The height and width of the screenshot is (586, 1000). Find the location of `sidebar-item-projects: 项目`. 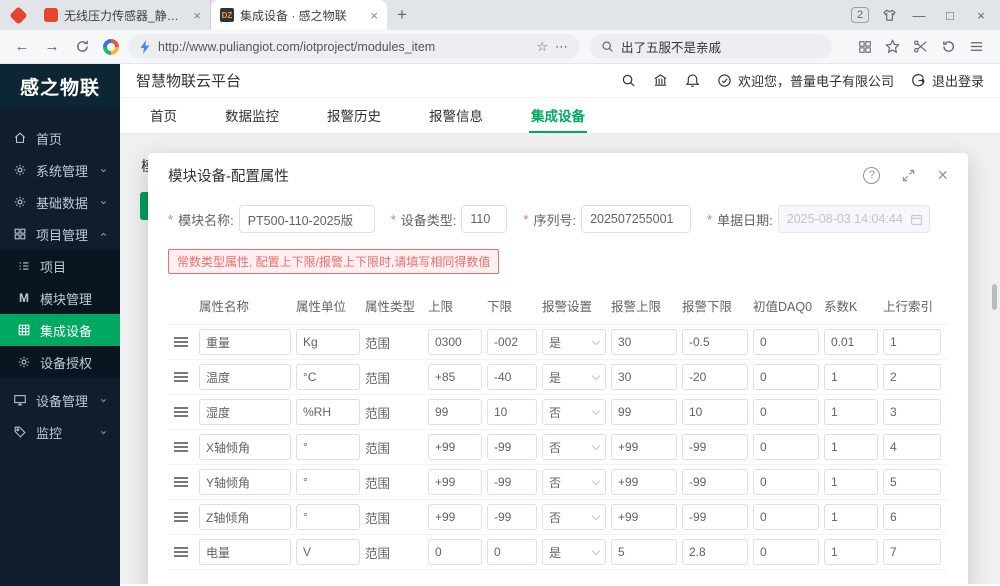

sidebar-item-projects: 项目 is located at coordinates (60, 266).